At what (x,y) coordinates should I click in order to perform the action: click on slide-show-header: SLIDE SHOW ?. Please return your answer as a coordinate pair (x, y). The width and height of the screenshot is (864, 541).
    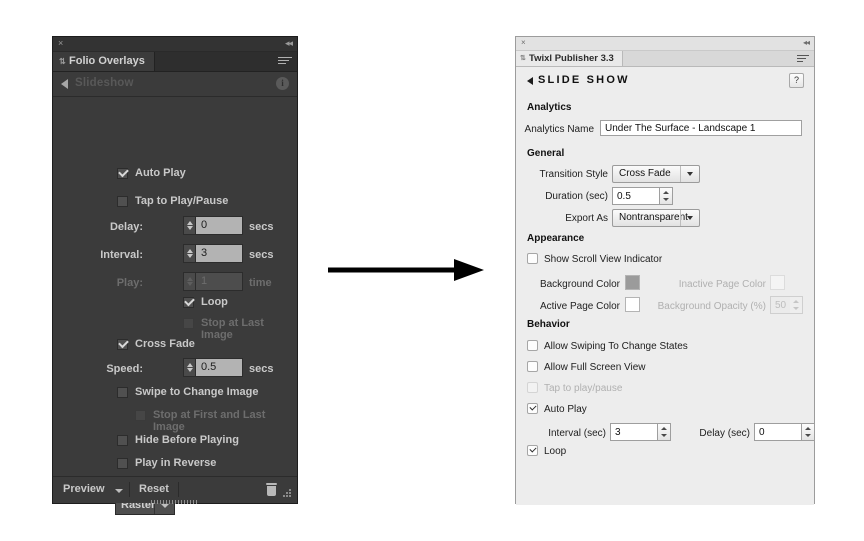
    Looking at the image, I should click on (665, 82).